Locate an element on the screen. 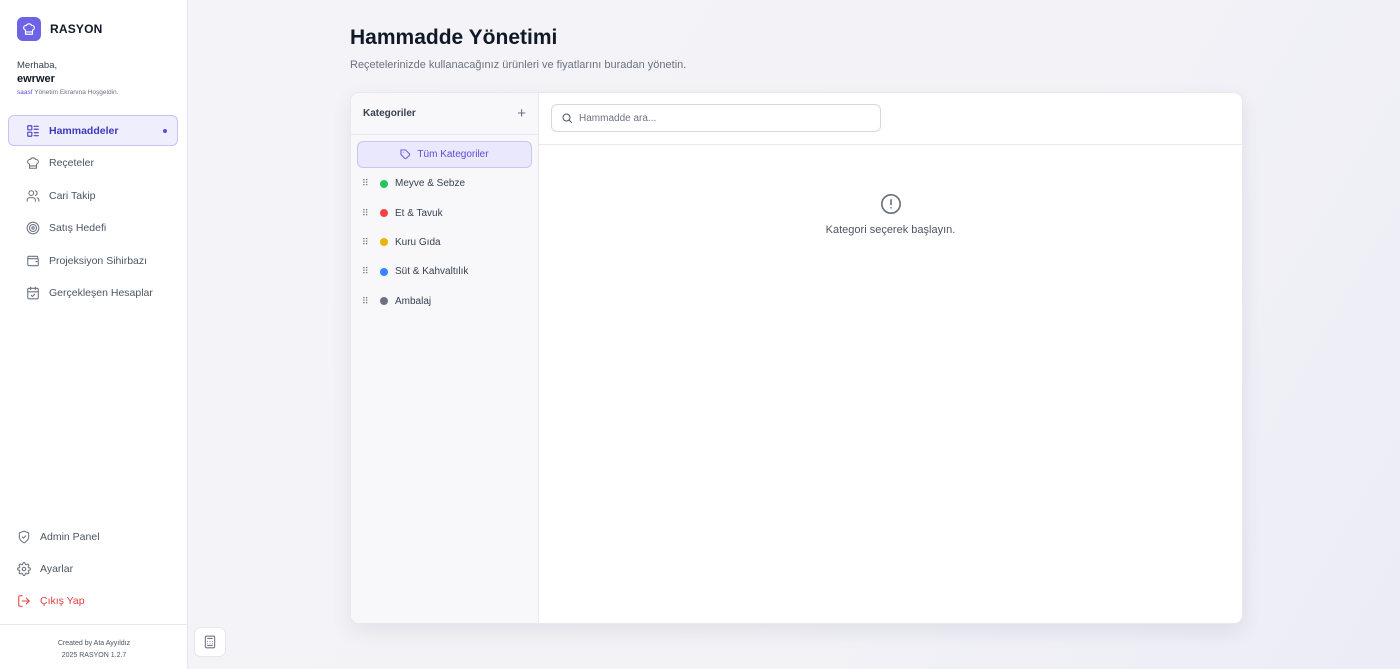  category-item: ⠿ Ambalaj is located at coordinates (444, 301).